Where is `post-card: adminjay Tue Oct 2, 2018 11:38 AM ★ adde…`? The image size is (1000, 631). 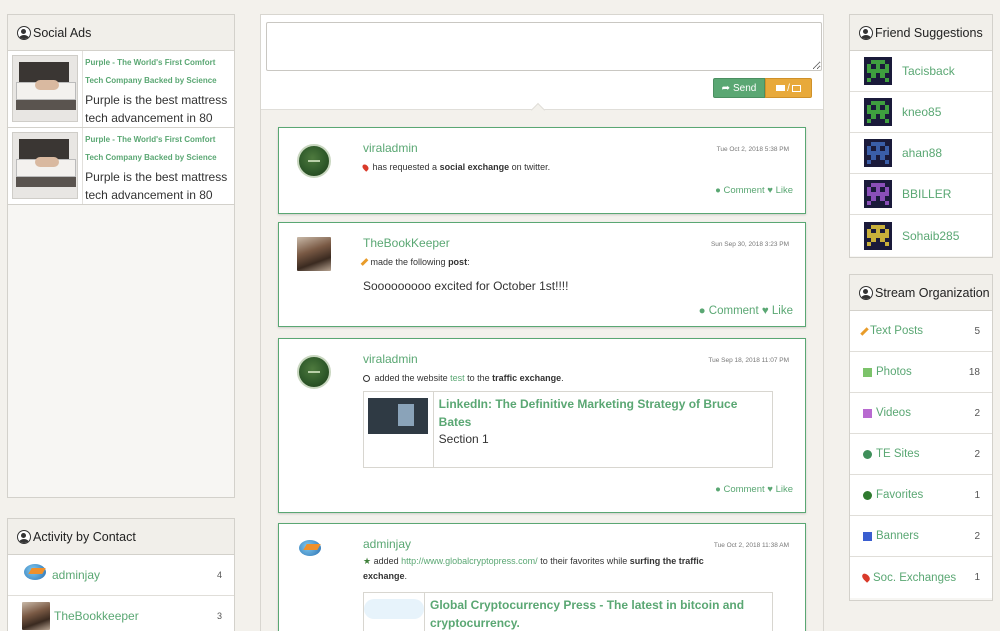
post-card: adminjay Tue Oct 2, 2018 11:38 AM ★ adde… is located at coordinates (542, 577).